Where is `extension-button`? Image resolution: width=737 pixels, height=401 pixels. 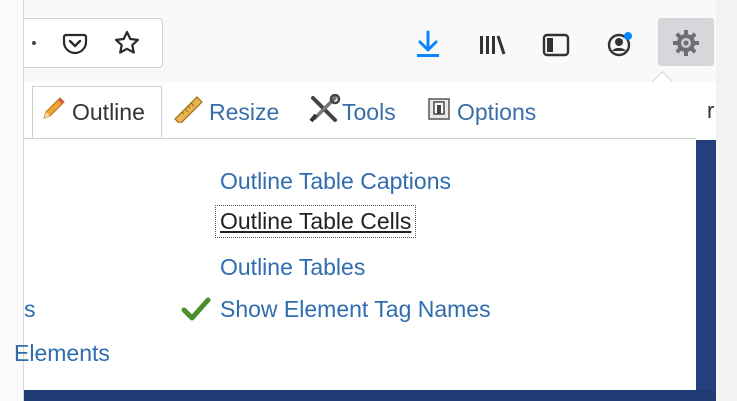
extension-button is located at coordinates (686, 42).